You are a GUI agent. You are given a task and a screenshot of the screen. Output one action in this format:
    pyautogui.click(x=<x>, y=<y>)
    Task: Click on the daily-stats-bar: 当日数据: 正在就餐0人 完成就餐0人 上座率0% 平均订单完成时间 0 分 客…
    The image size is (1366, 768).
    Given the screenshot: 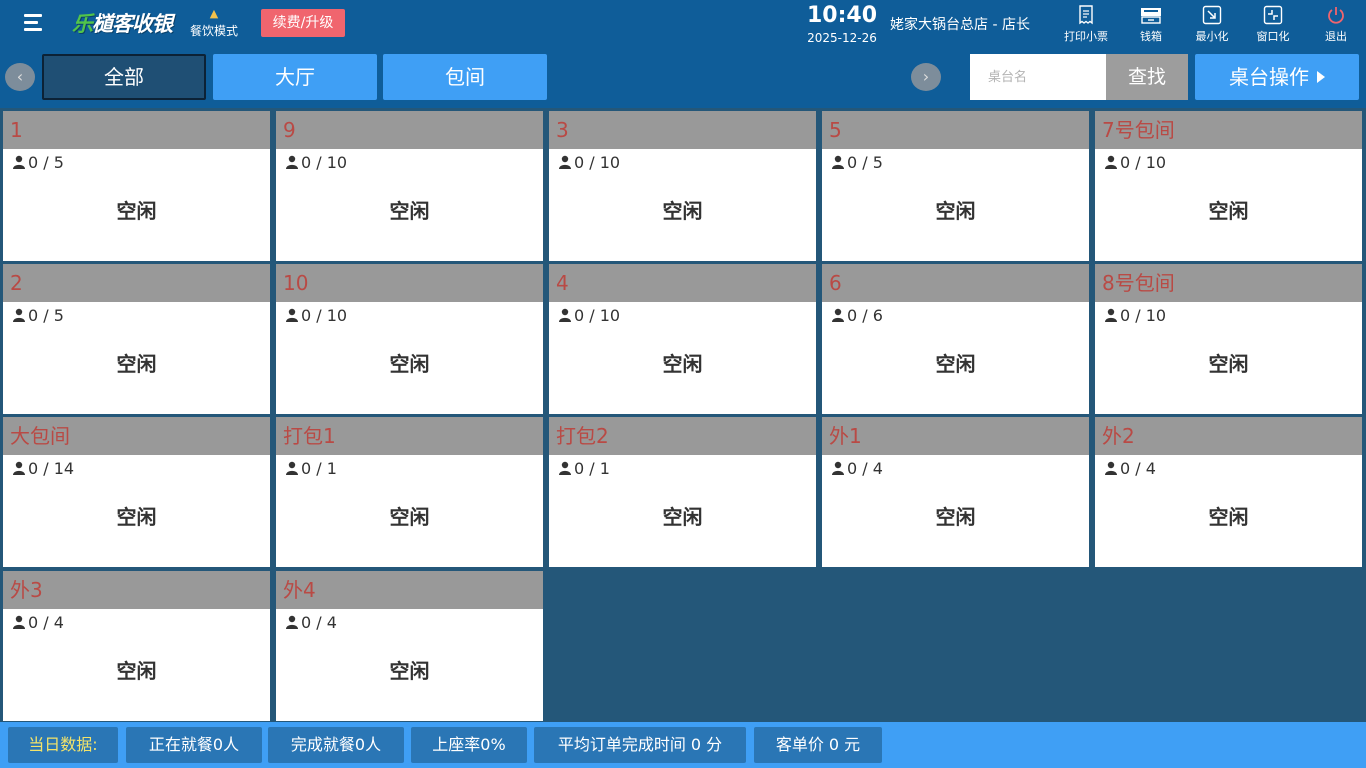 What is the action you would take?
    pyautogui.click(x=683, y=745)
    